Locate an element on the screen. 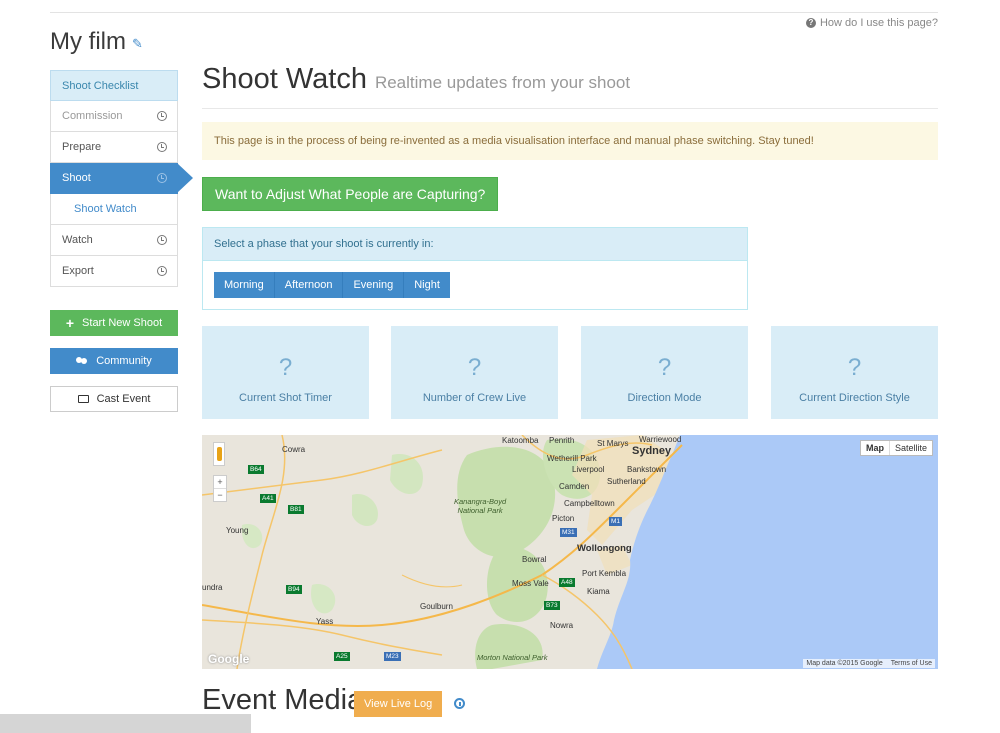  map-label-yass: Yass is located at coordinates (325, 621).